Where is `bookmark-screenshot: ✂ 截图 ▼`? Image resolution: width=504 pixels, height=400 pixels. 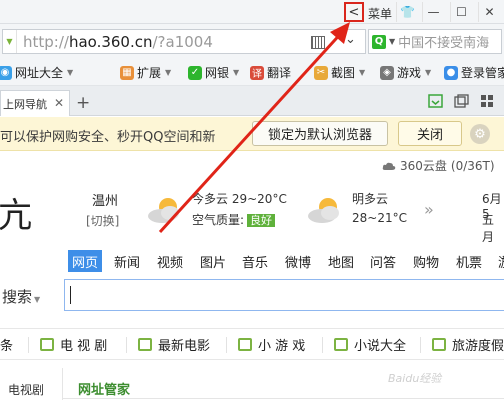
bookmark-screenshot: ✂ 截图 ▼ is located at coordinates (339, 72).